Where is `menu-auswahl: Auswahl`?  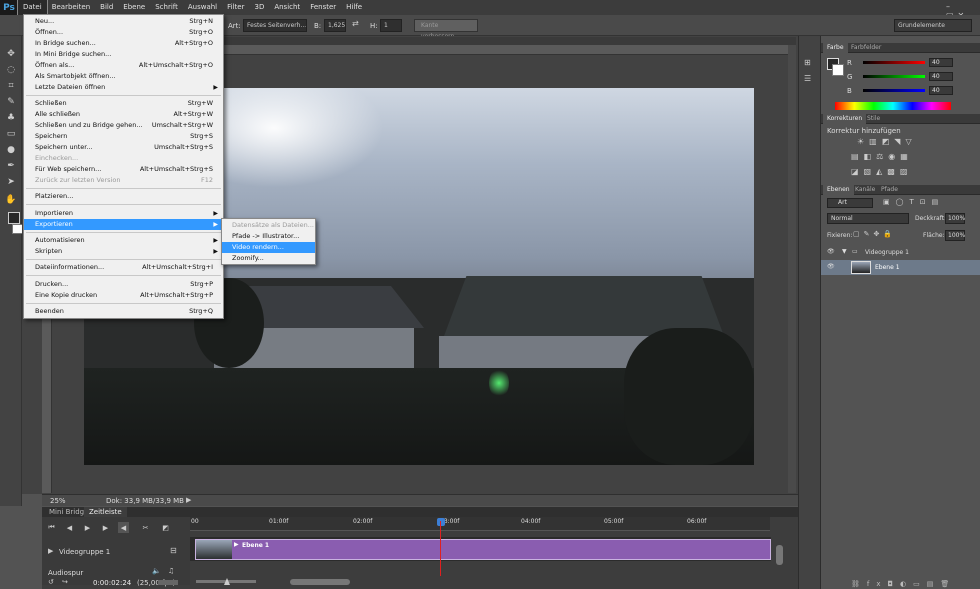 menu-auswahl: Auswahl is located at coordinates (202, 7).